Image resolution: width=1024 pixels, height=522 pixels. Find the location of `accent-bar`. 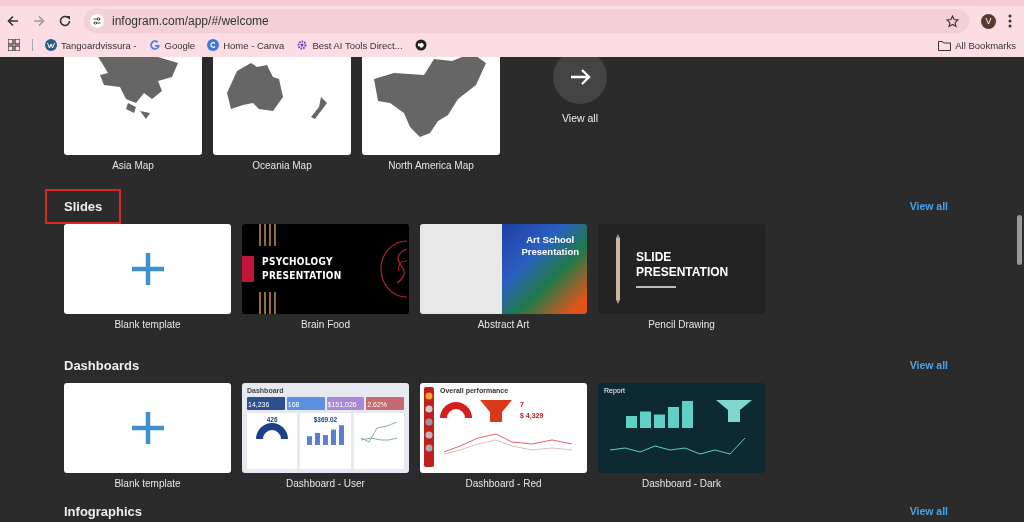

accent-bar is located at coordinates (248, 269).